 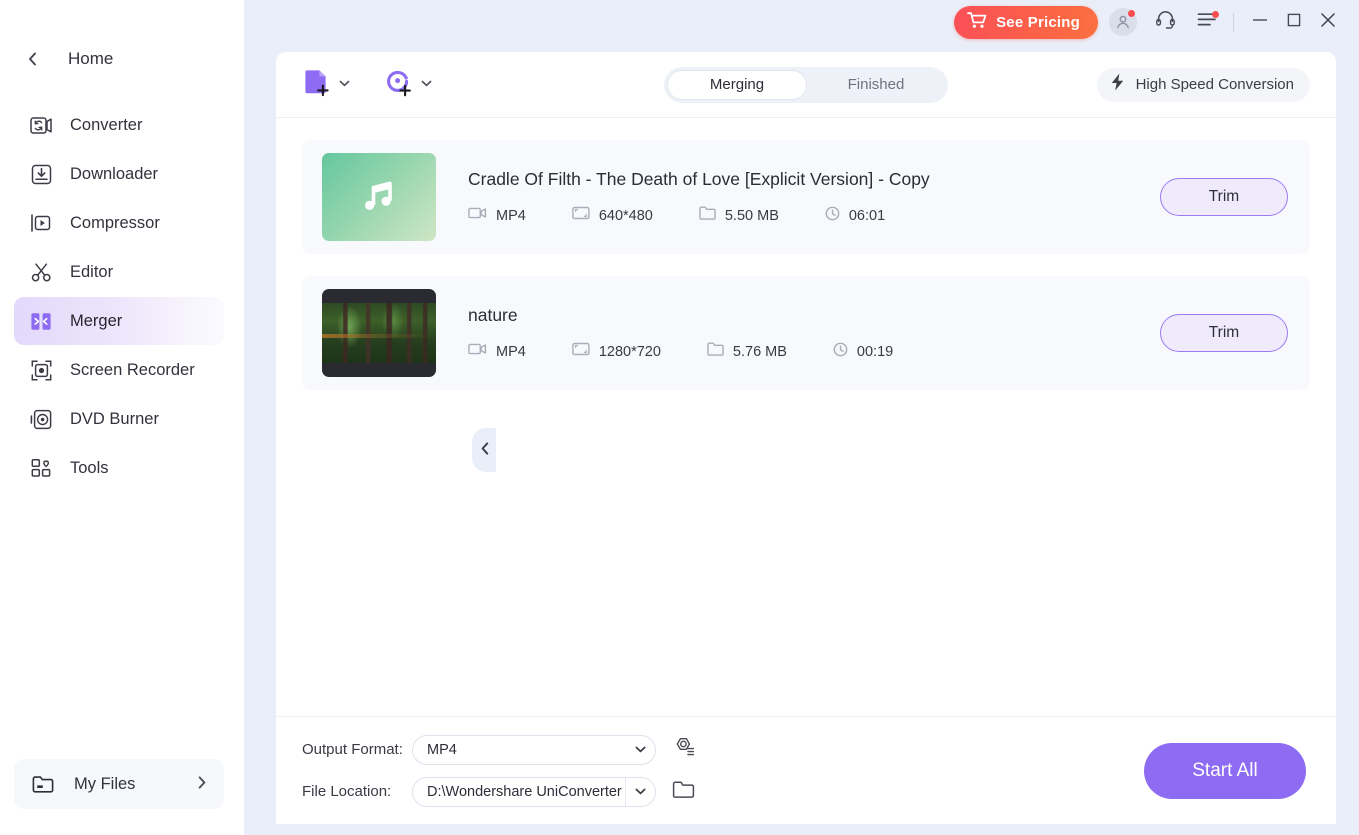 I want to click on output-format-row: Output Format: MP4, so click(x=501, y=749).